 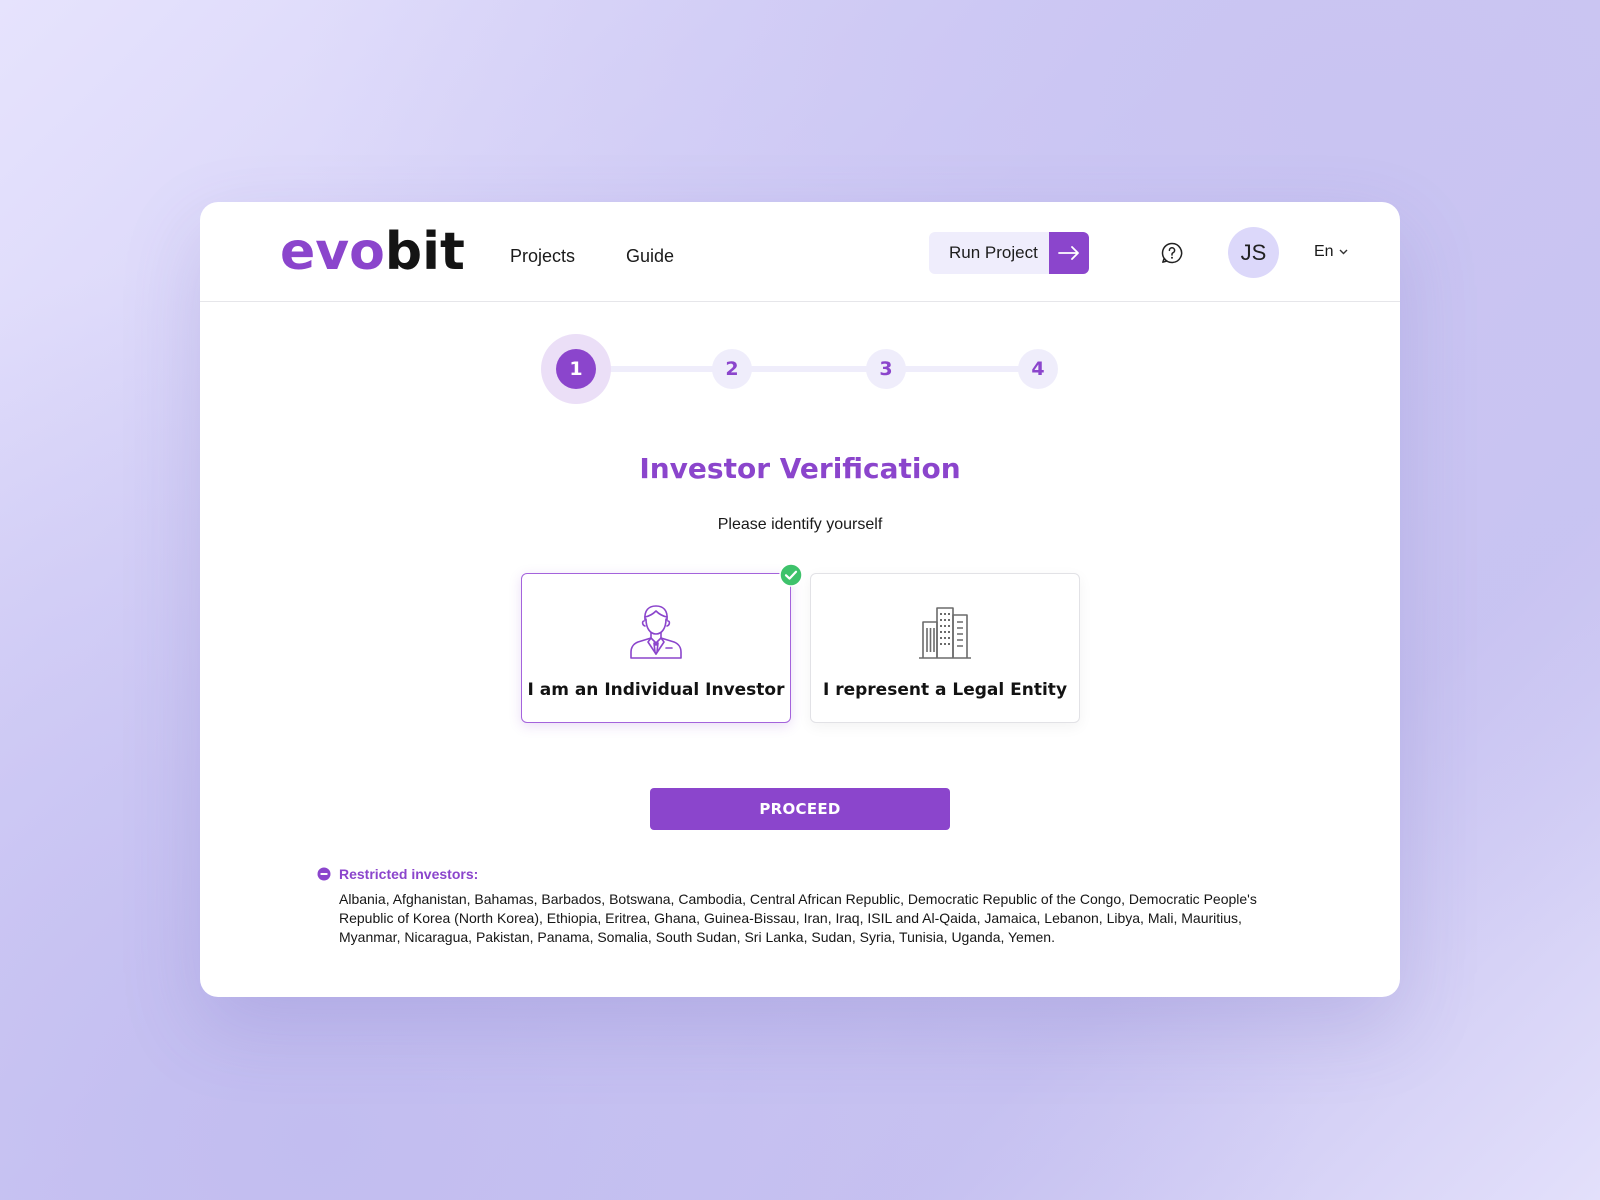 What do you see at coordinates (800, 468) in the screenshot?
I see `page-title: Investor Verification` at bounding box center [800, 468].